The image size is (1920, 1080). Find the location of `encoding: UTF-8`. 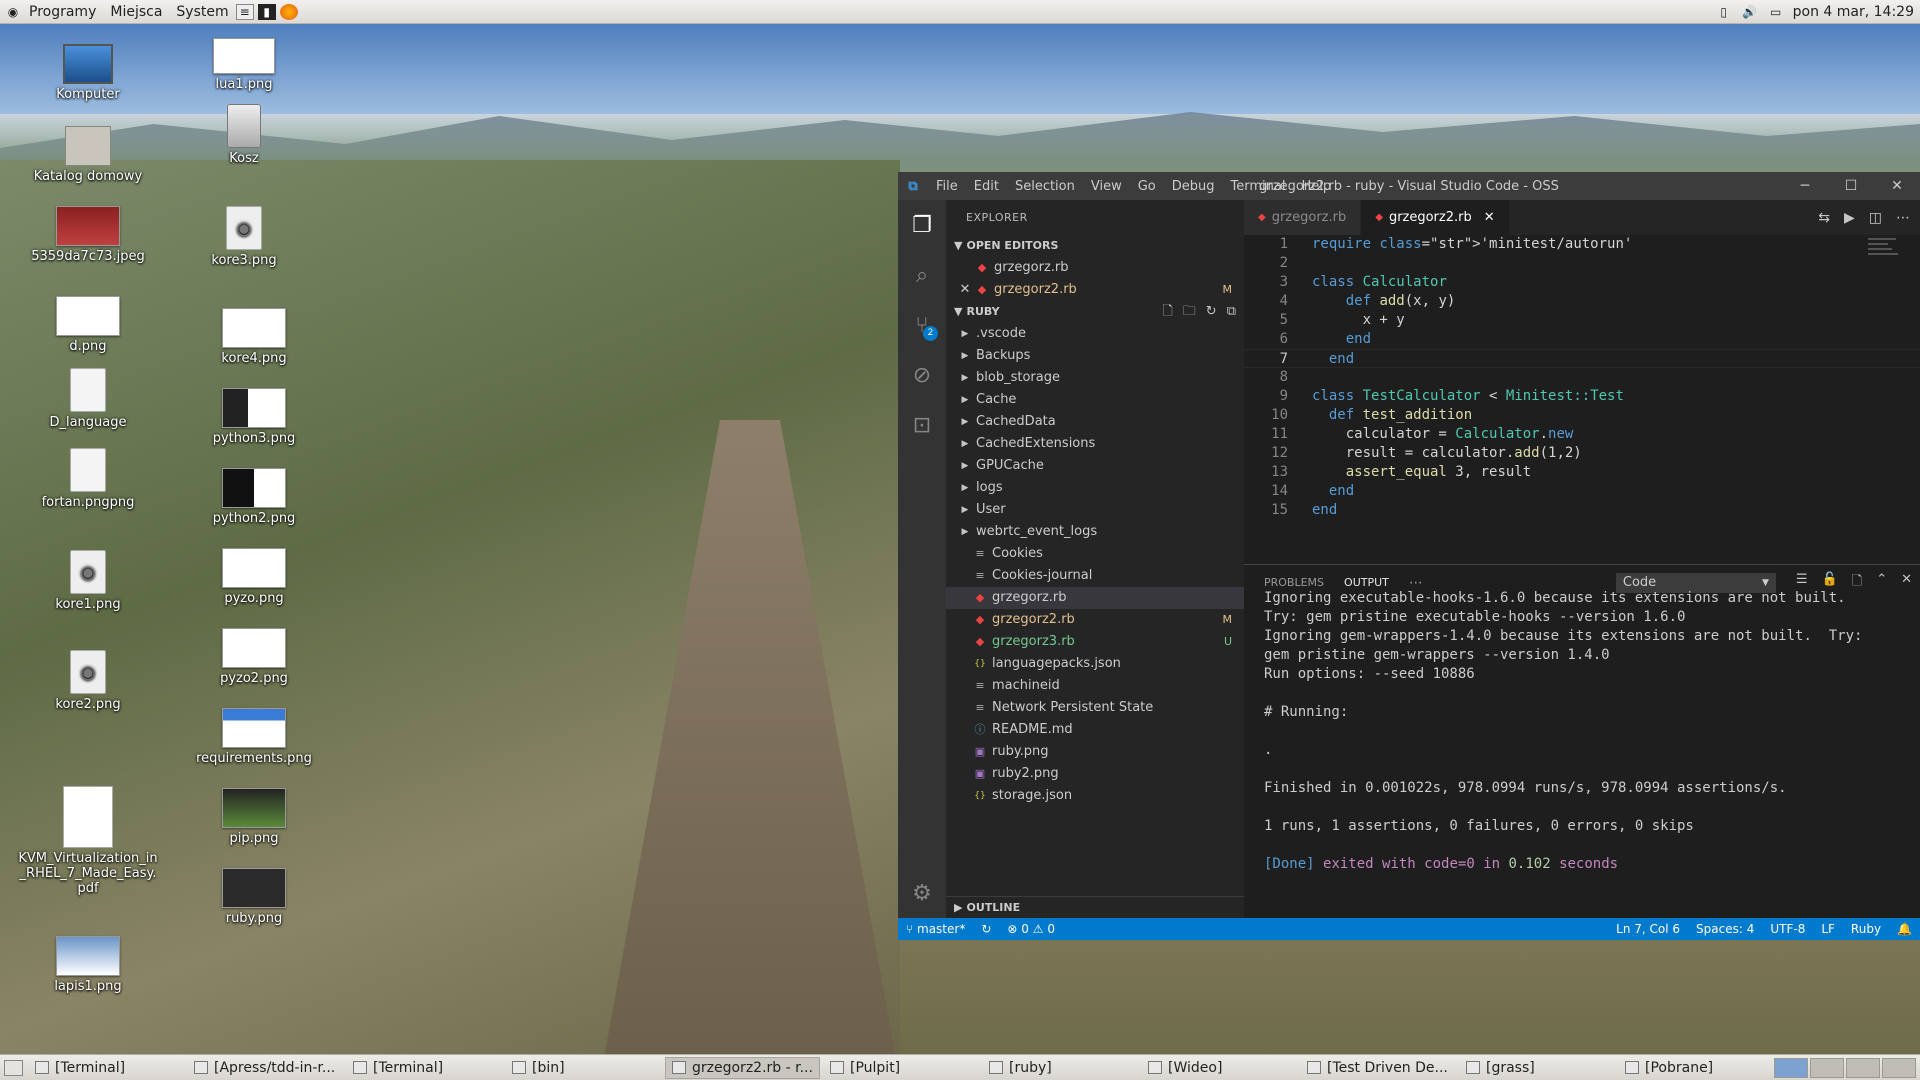

encoding: UTF-8 is located at coordinates (1787, 929).